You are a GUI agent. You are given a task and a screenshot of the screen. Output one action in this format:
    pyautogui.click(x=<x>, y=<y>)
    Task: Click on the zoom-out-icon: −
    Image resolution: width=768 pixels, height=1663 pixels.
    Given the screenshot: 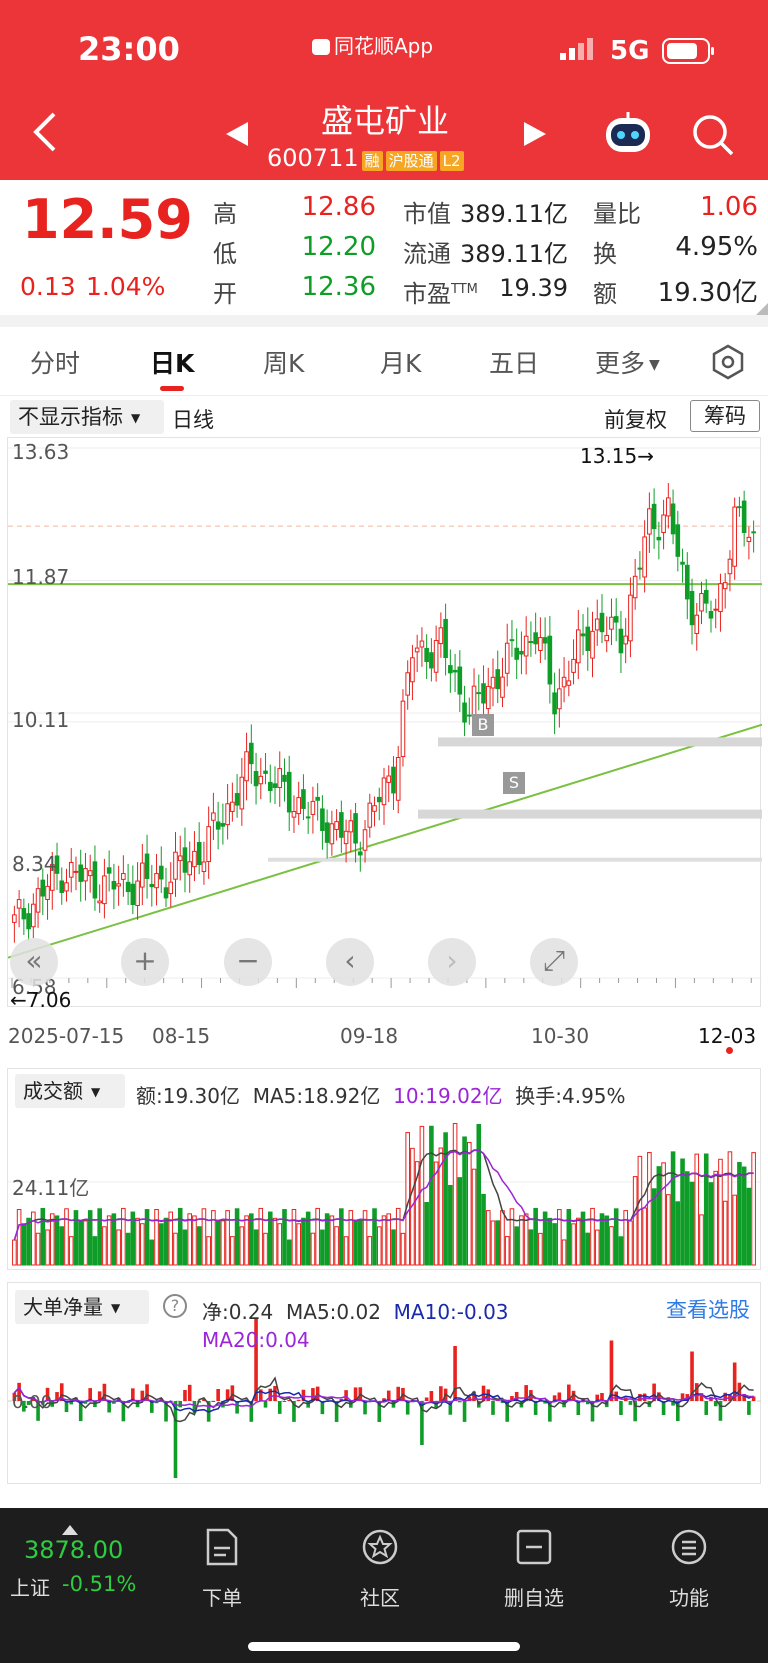 What is the action you would take?
    pyautogui.click(x=248, y=962)
    